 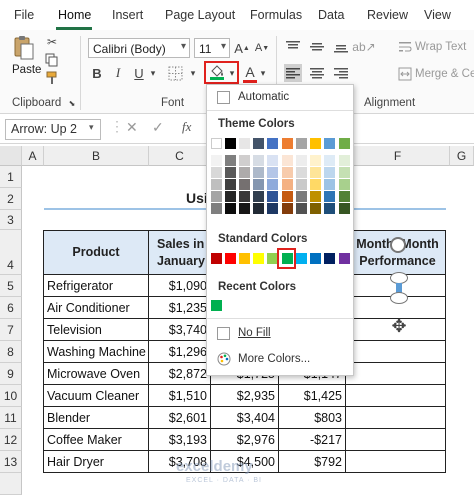 I want to click on column-header: A, so click(x=33, y=156).